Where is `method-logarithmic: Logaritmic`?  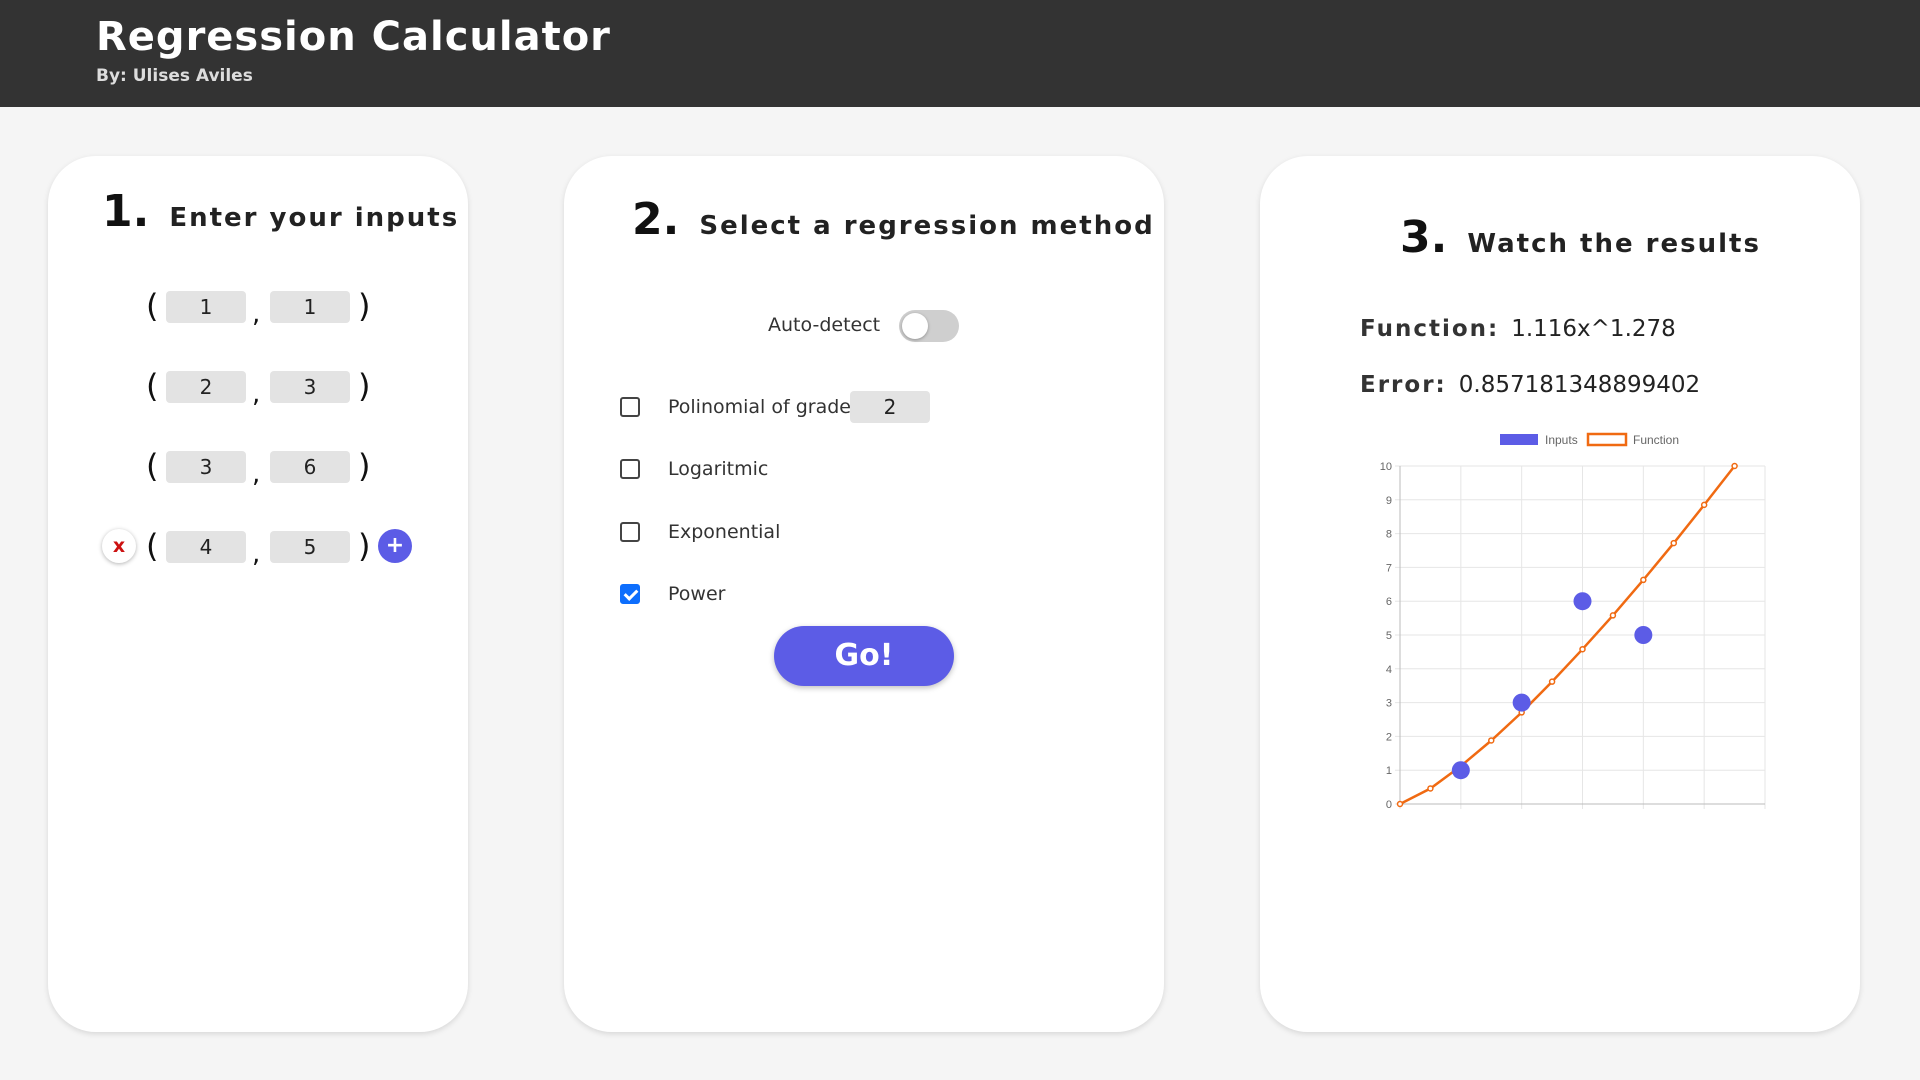
method-logarithmic: Logaritmic is located at coordinates (870, 469).